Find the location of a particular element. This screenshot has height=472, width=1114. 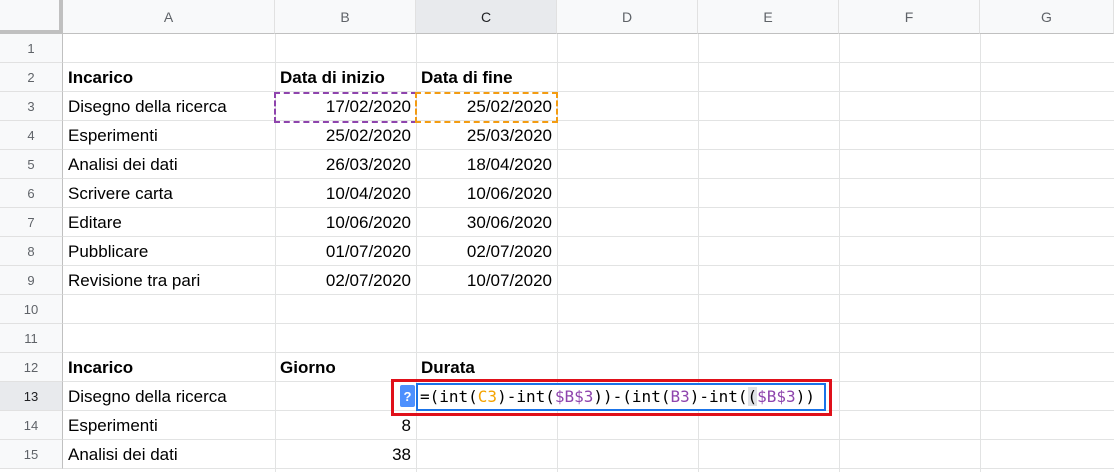

reference-highlight-b3 is located at coordinates (345, 107).